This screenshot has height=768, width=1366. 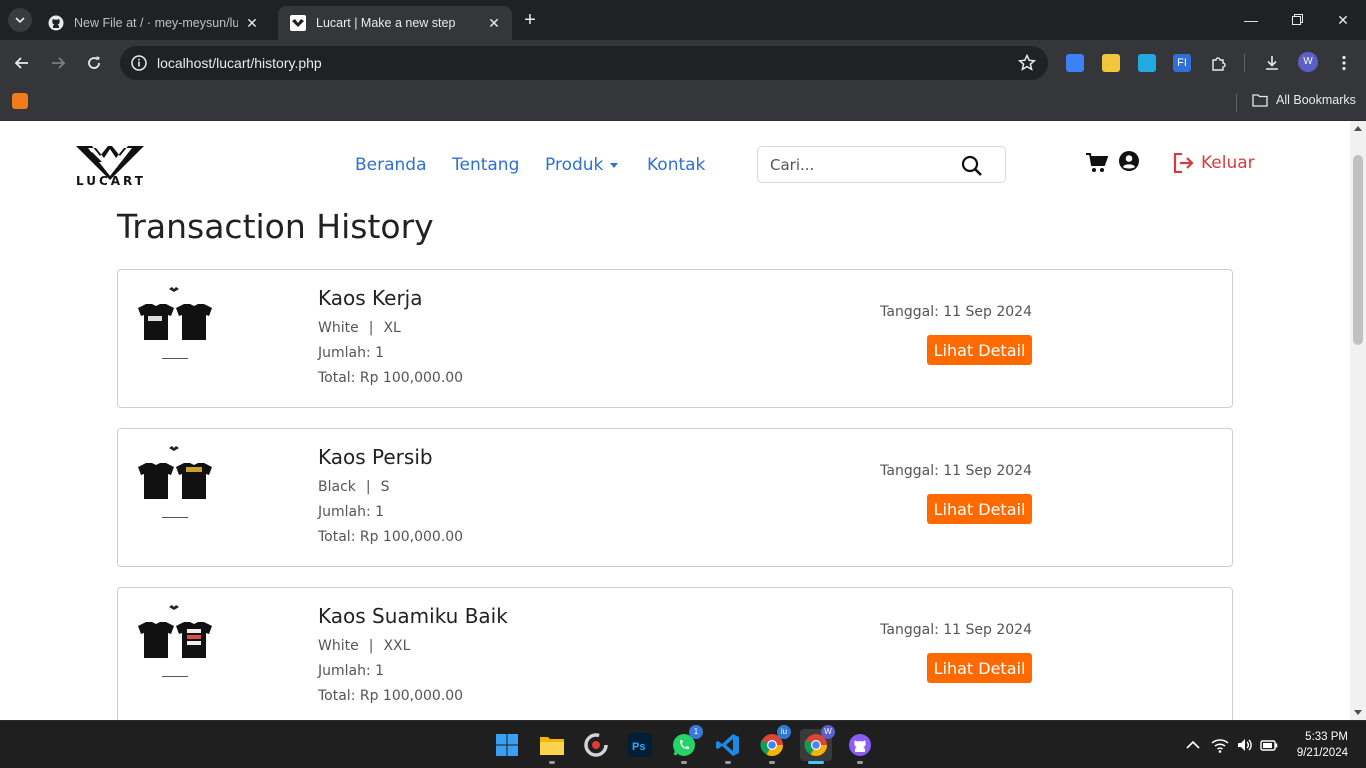 What do you see at coordinates (1358, 250) in the screenshot?
I see `scroll-thumb` at bounding box center [1358, 250].